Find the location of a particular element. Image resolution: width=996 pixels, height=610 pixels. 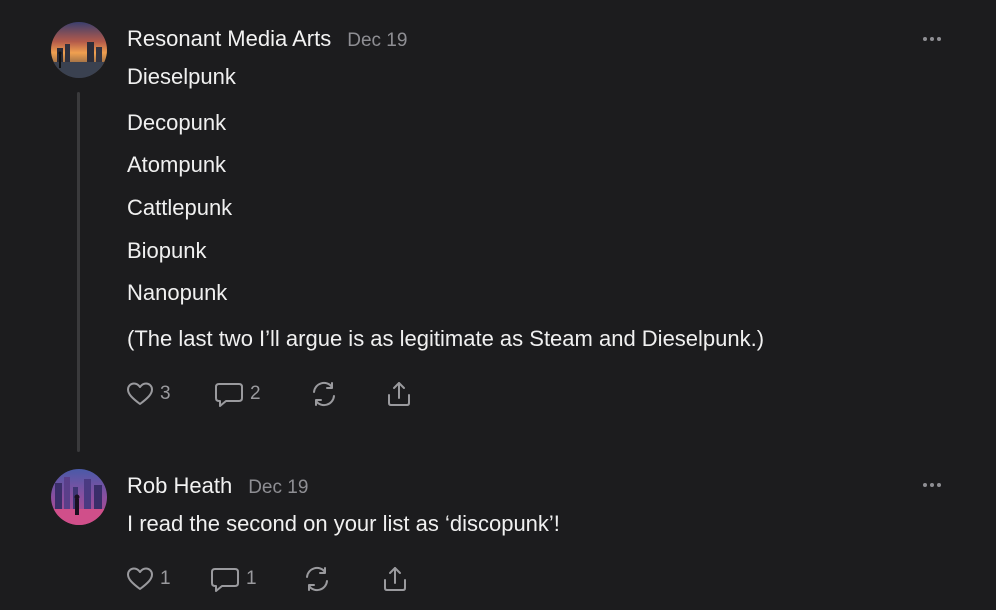

thread-connector-line is located at coordinates (78, 272).